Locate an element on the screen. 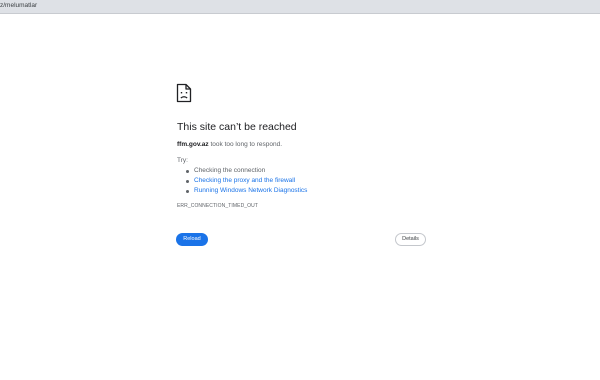 This screenshot has height=380, width=600. browser-address-bar: z/melumatlar is located at coordinates (300, 7).